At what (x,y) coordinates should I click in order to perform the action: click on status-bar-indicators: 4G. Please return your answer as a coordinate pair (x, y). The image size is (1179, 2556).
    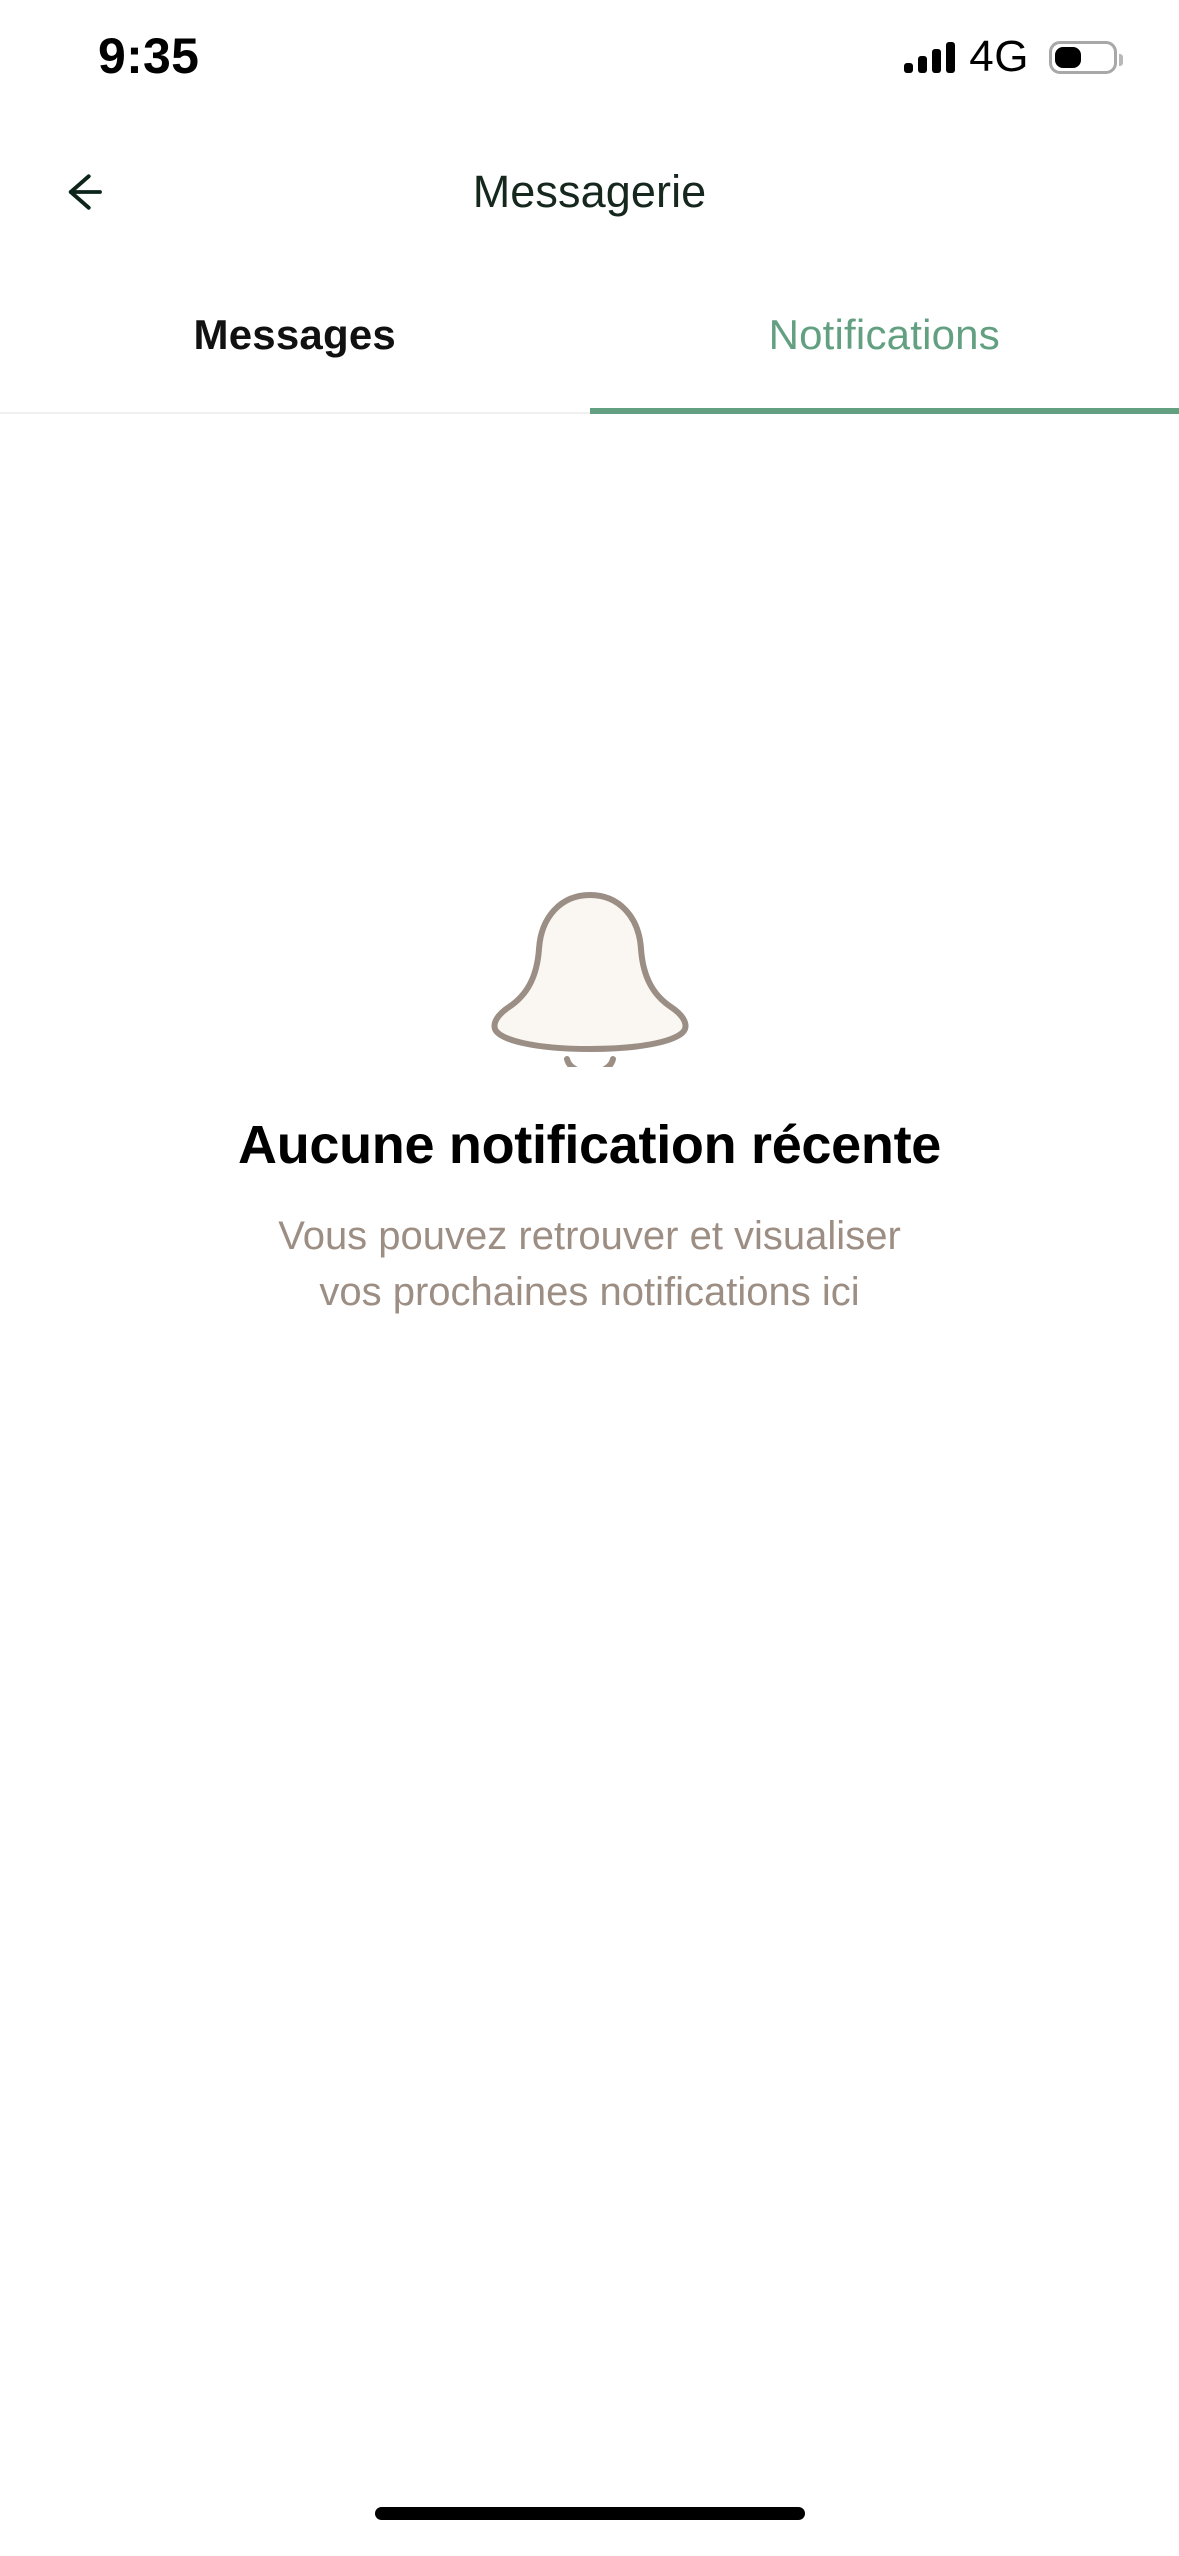
    Looking at the image, I should click on (1013, 56).